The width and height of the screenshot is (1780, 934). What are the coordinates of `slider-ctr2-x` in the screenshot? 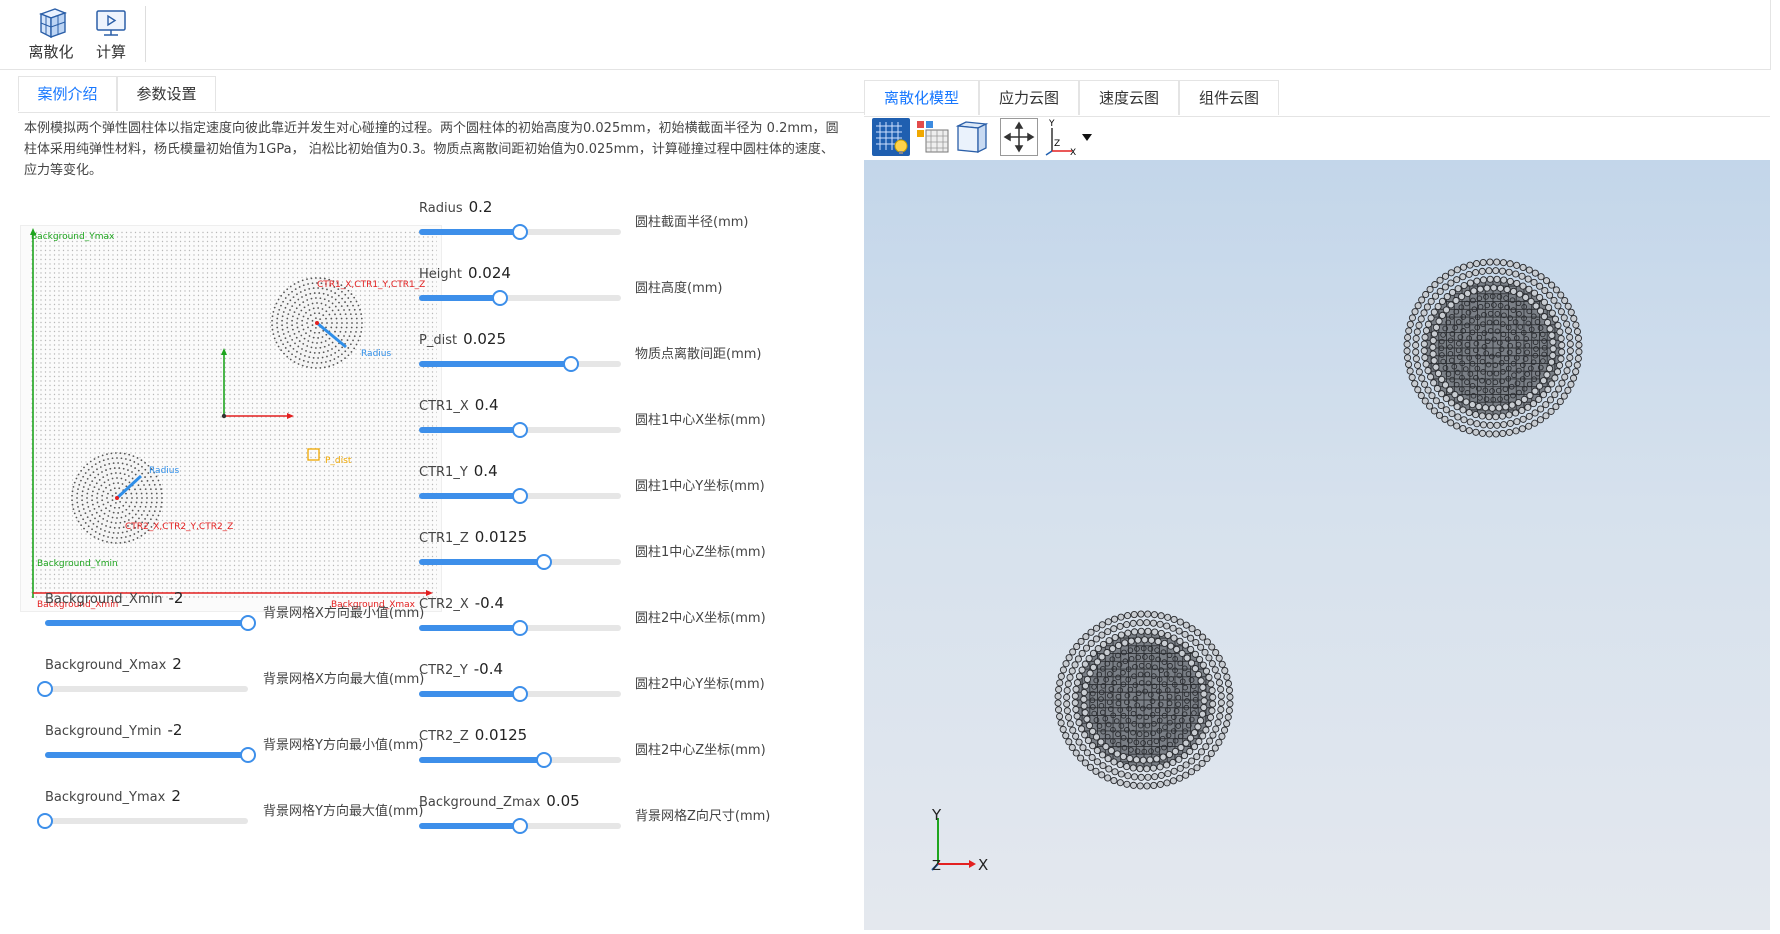 It's located at (520, 628).